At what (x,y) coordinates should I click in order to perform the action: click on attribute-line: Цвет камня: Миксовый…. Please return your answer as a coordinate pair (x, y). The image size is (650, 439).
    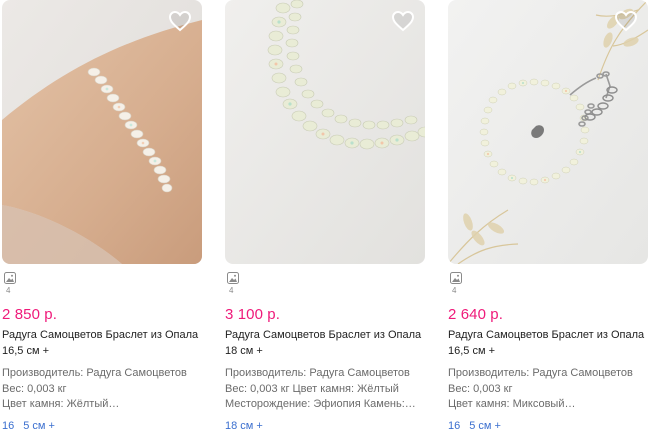
    Looking at the image, I should click on (512, 404).